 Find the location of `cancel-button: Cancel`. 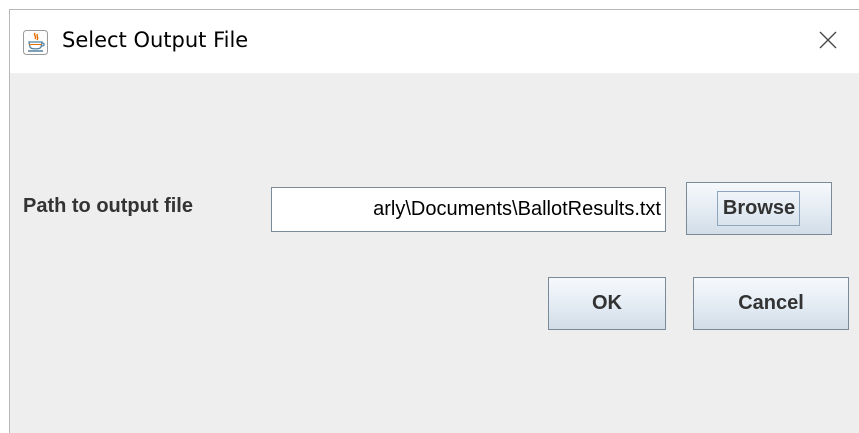

cancel-button: Cancel is located at coordinates (771, 303).